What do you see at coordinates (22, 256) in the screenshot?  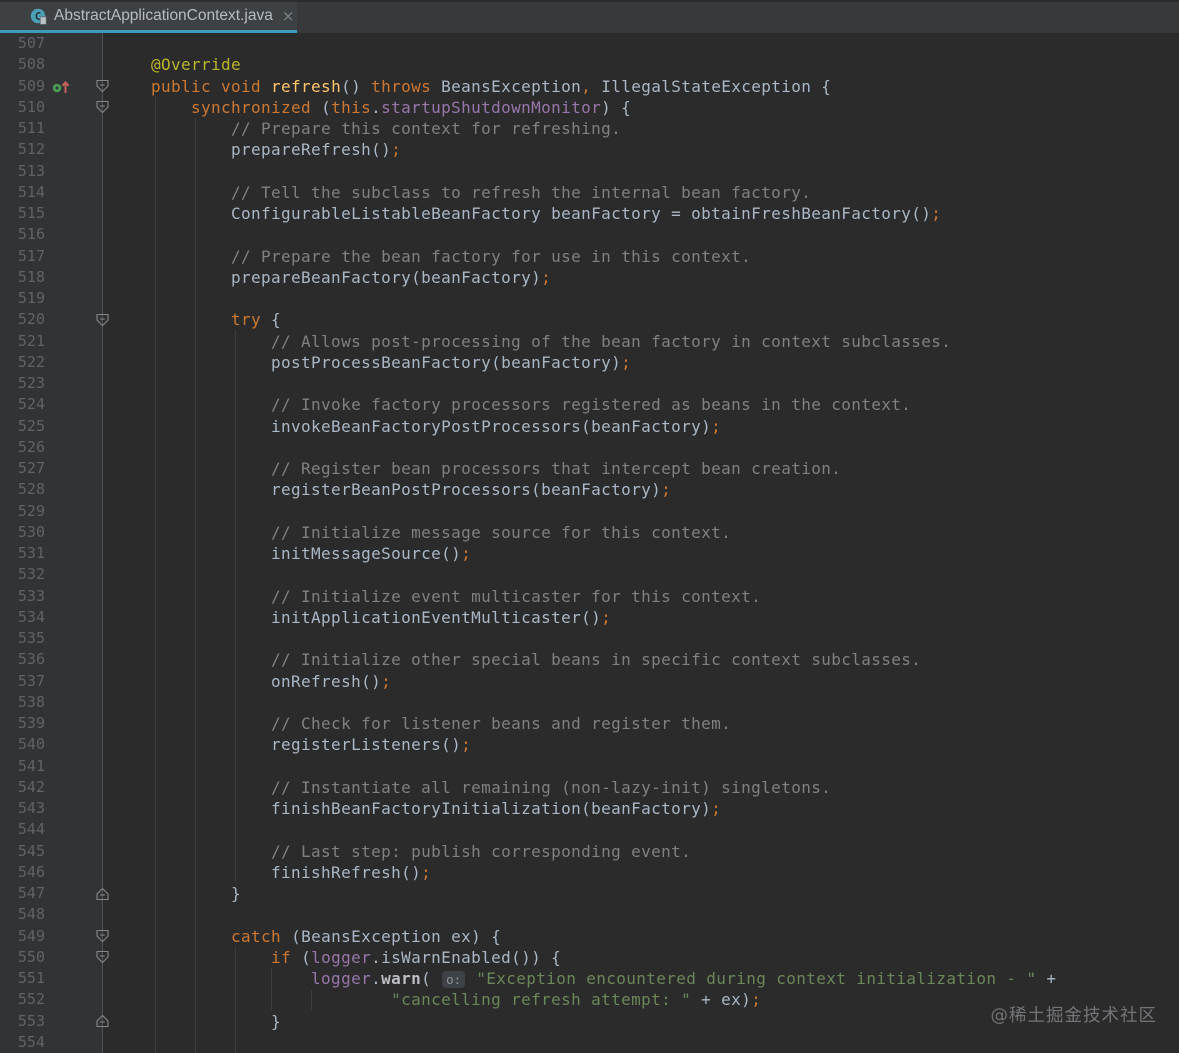 I see `line-number: 517` at bounding box center [22, 256].